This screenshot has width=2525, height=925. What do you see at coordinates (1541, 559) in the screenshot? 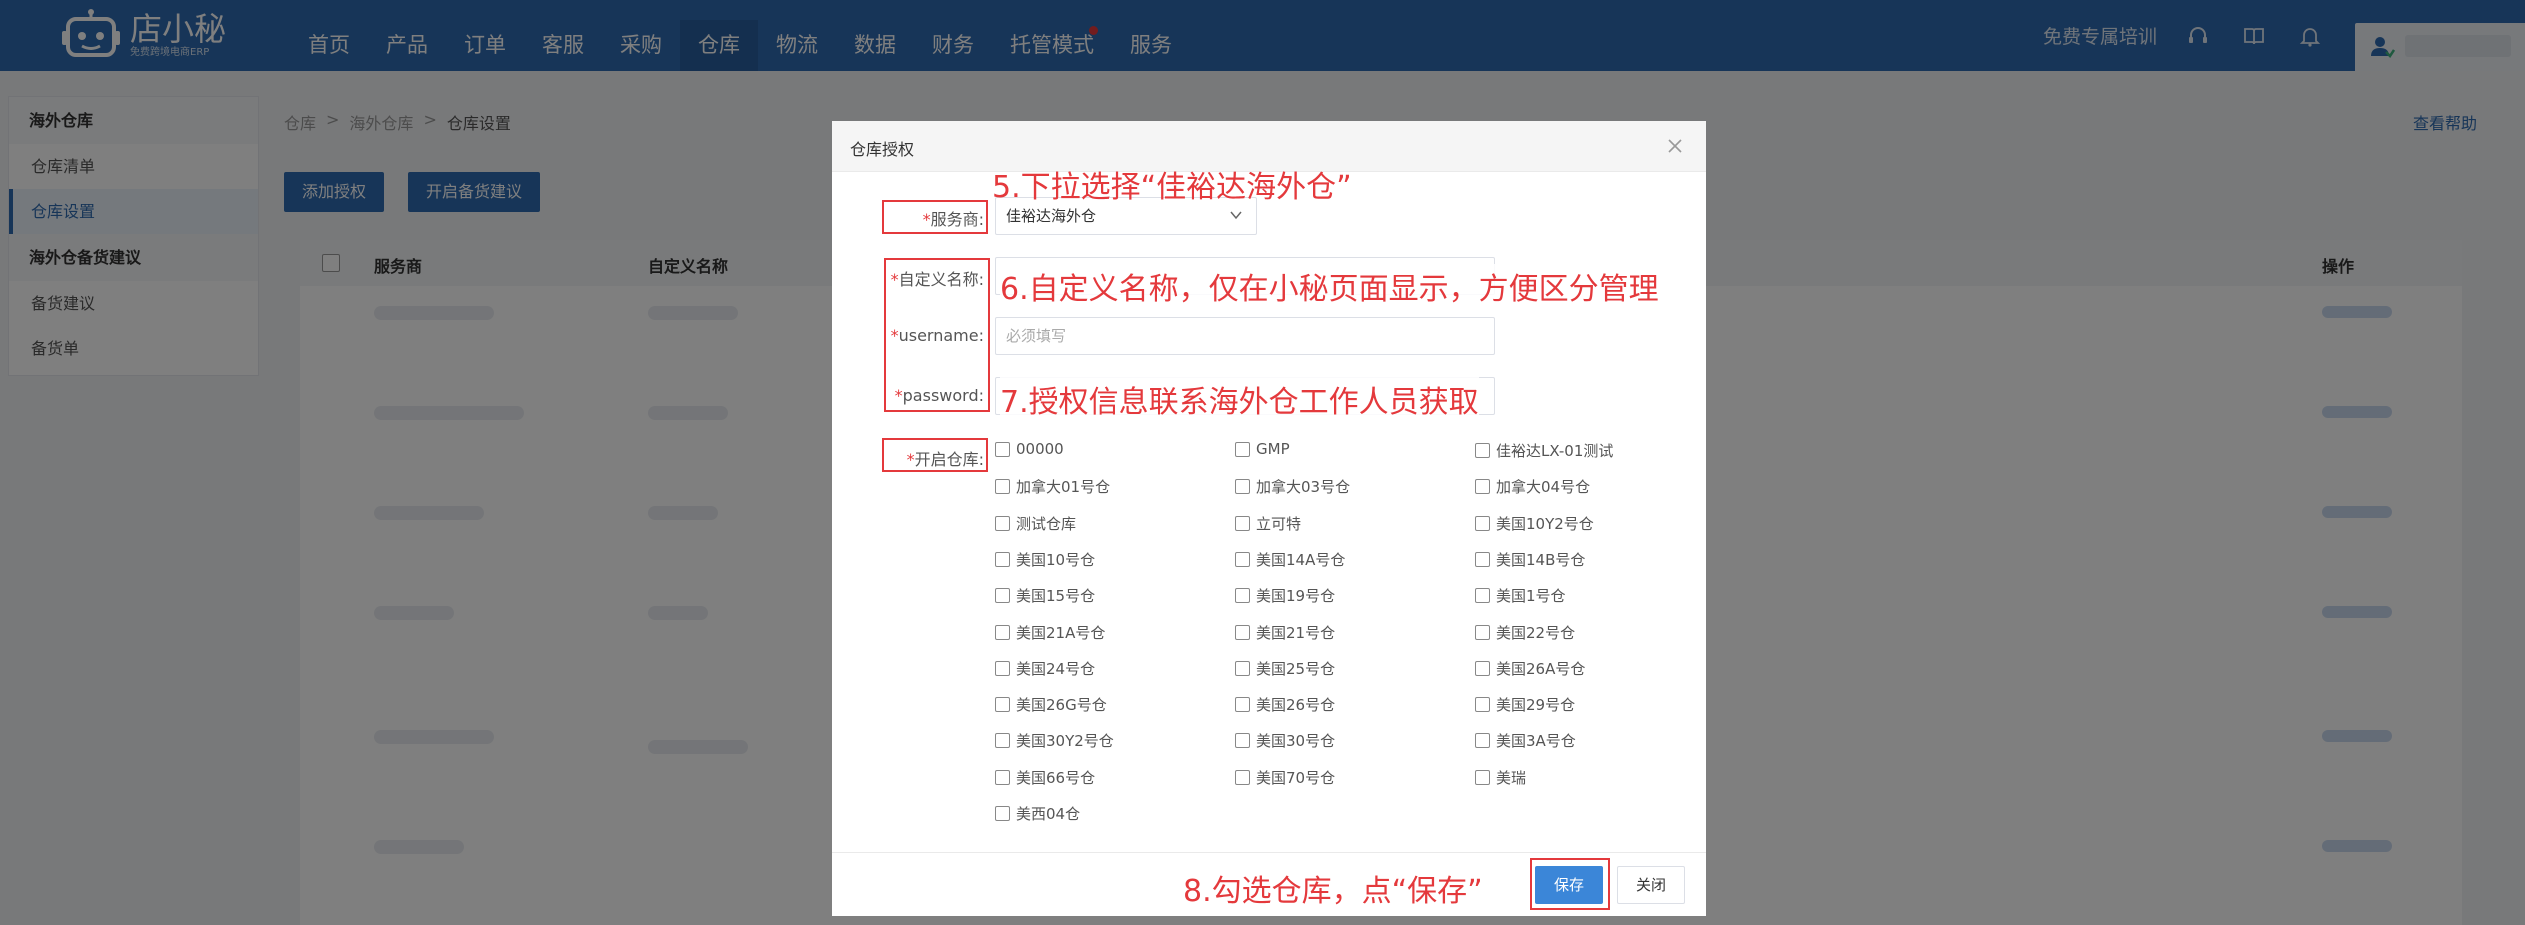
I see `warehouse-checkbox-label: 美国14B号仓` at bounding box center [1541, 559].